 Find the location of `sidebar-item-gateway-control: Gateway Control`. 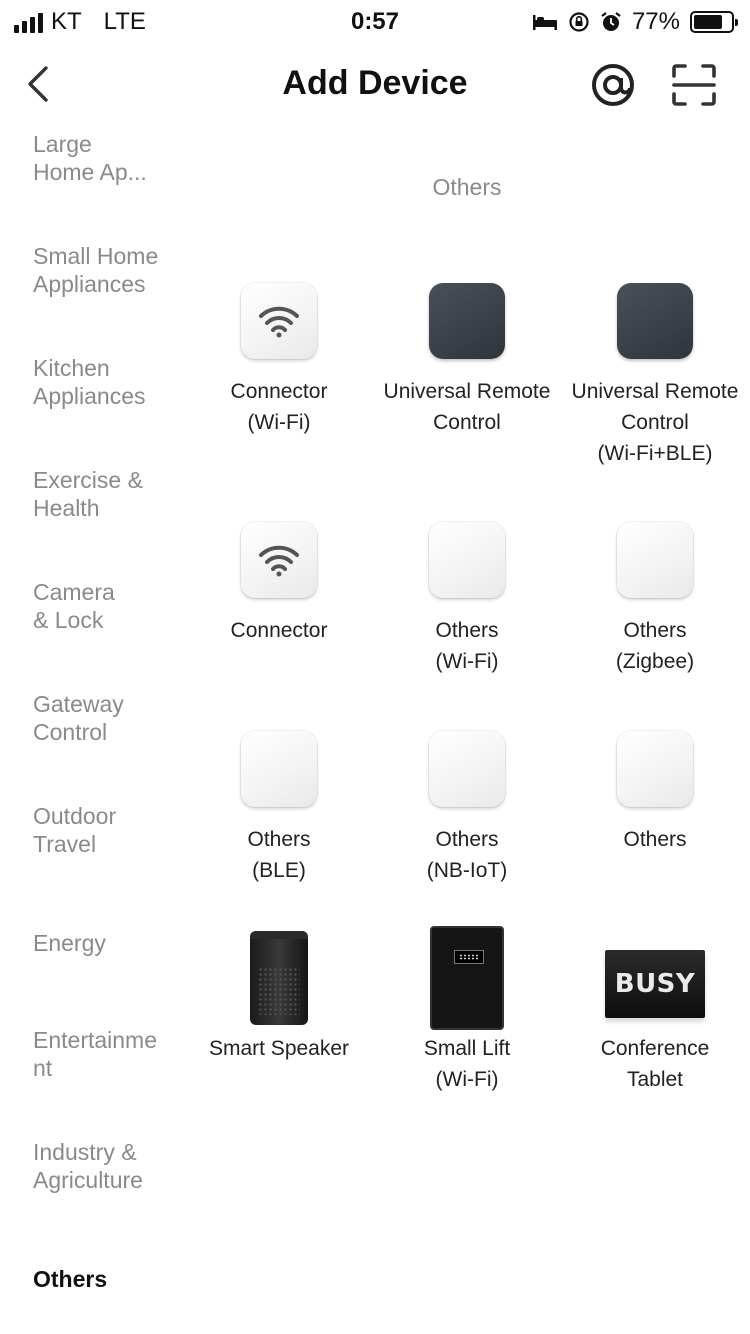

sidebar-item-gateway-control: Gateway Control is located at coordinates (88, 718).